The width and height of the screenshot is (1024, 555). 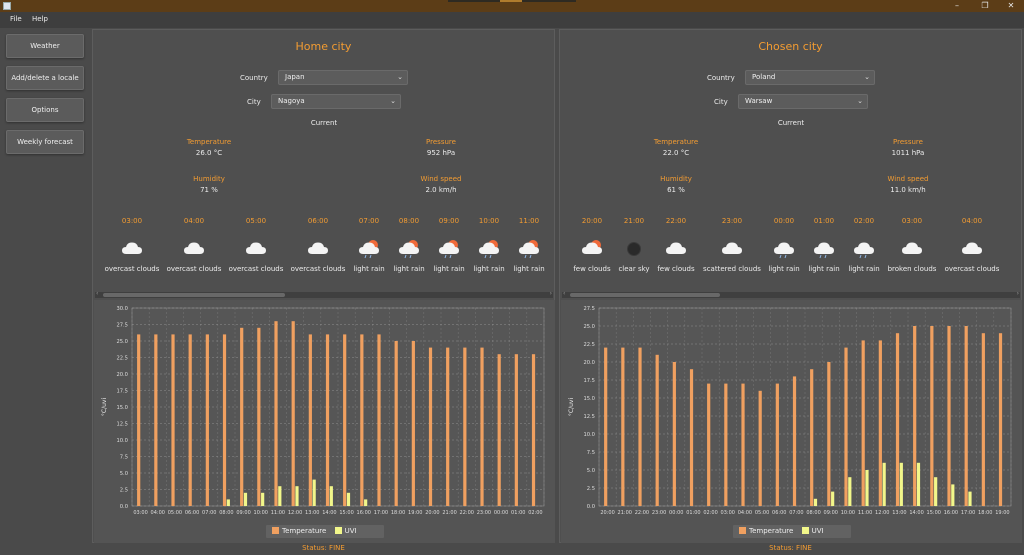 What do you see at coordinates (805, 530) in the screenshot?
I see `legend-uvi-swatch` at bounding box center [805, 530].